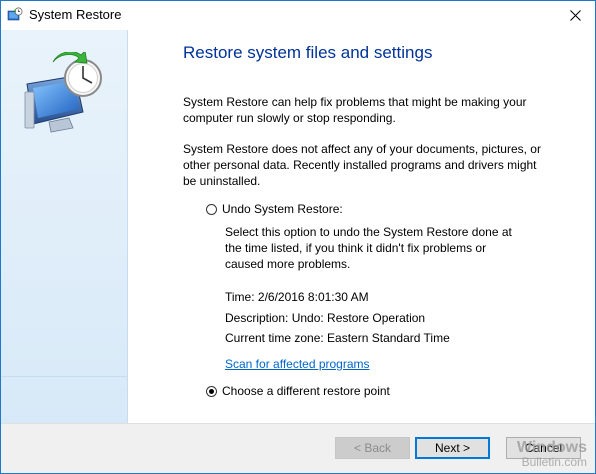 The image size is (596, 474). Describe the element at coordinates (298, 15) in the screenshot. I see `title-bar: System Restore` at that location.